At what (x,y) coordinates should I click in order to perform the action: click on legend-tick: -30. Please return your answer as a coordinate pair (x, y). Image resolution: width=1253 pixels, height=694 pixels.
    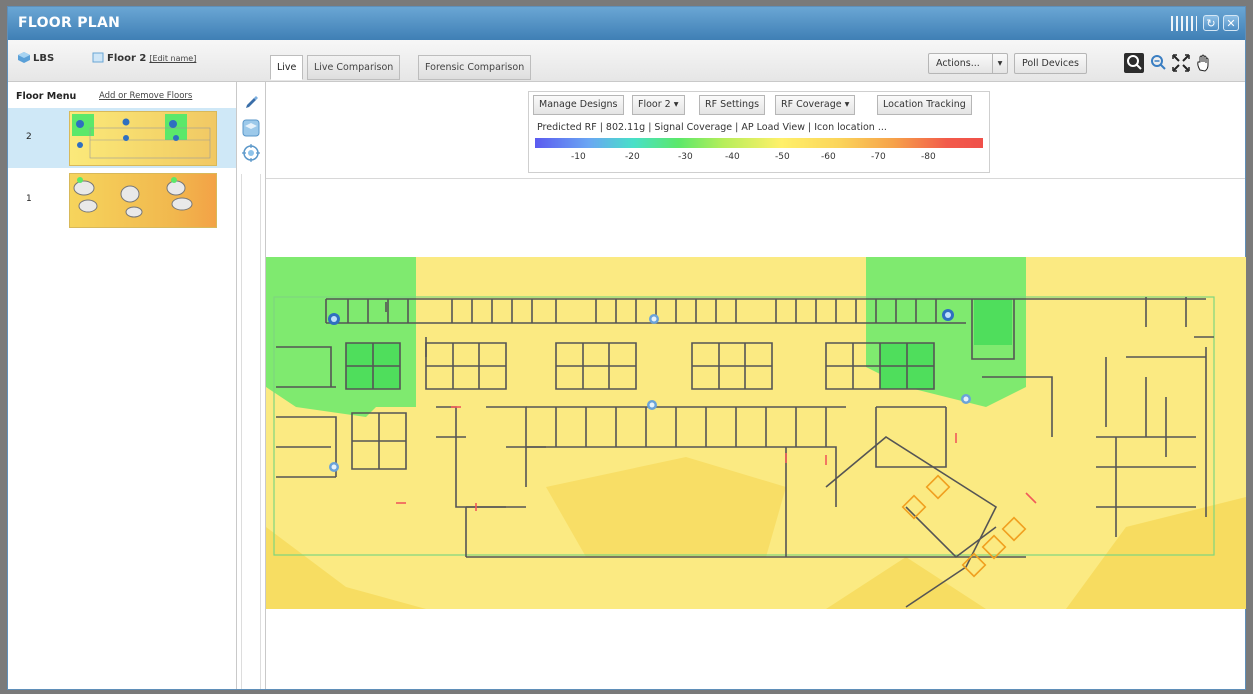
    Looking at the image, I should click on (685, 157).